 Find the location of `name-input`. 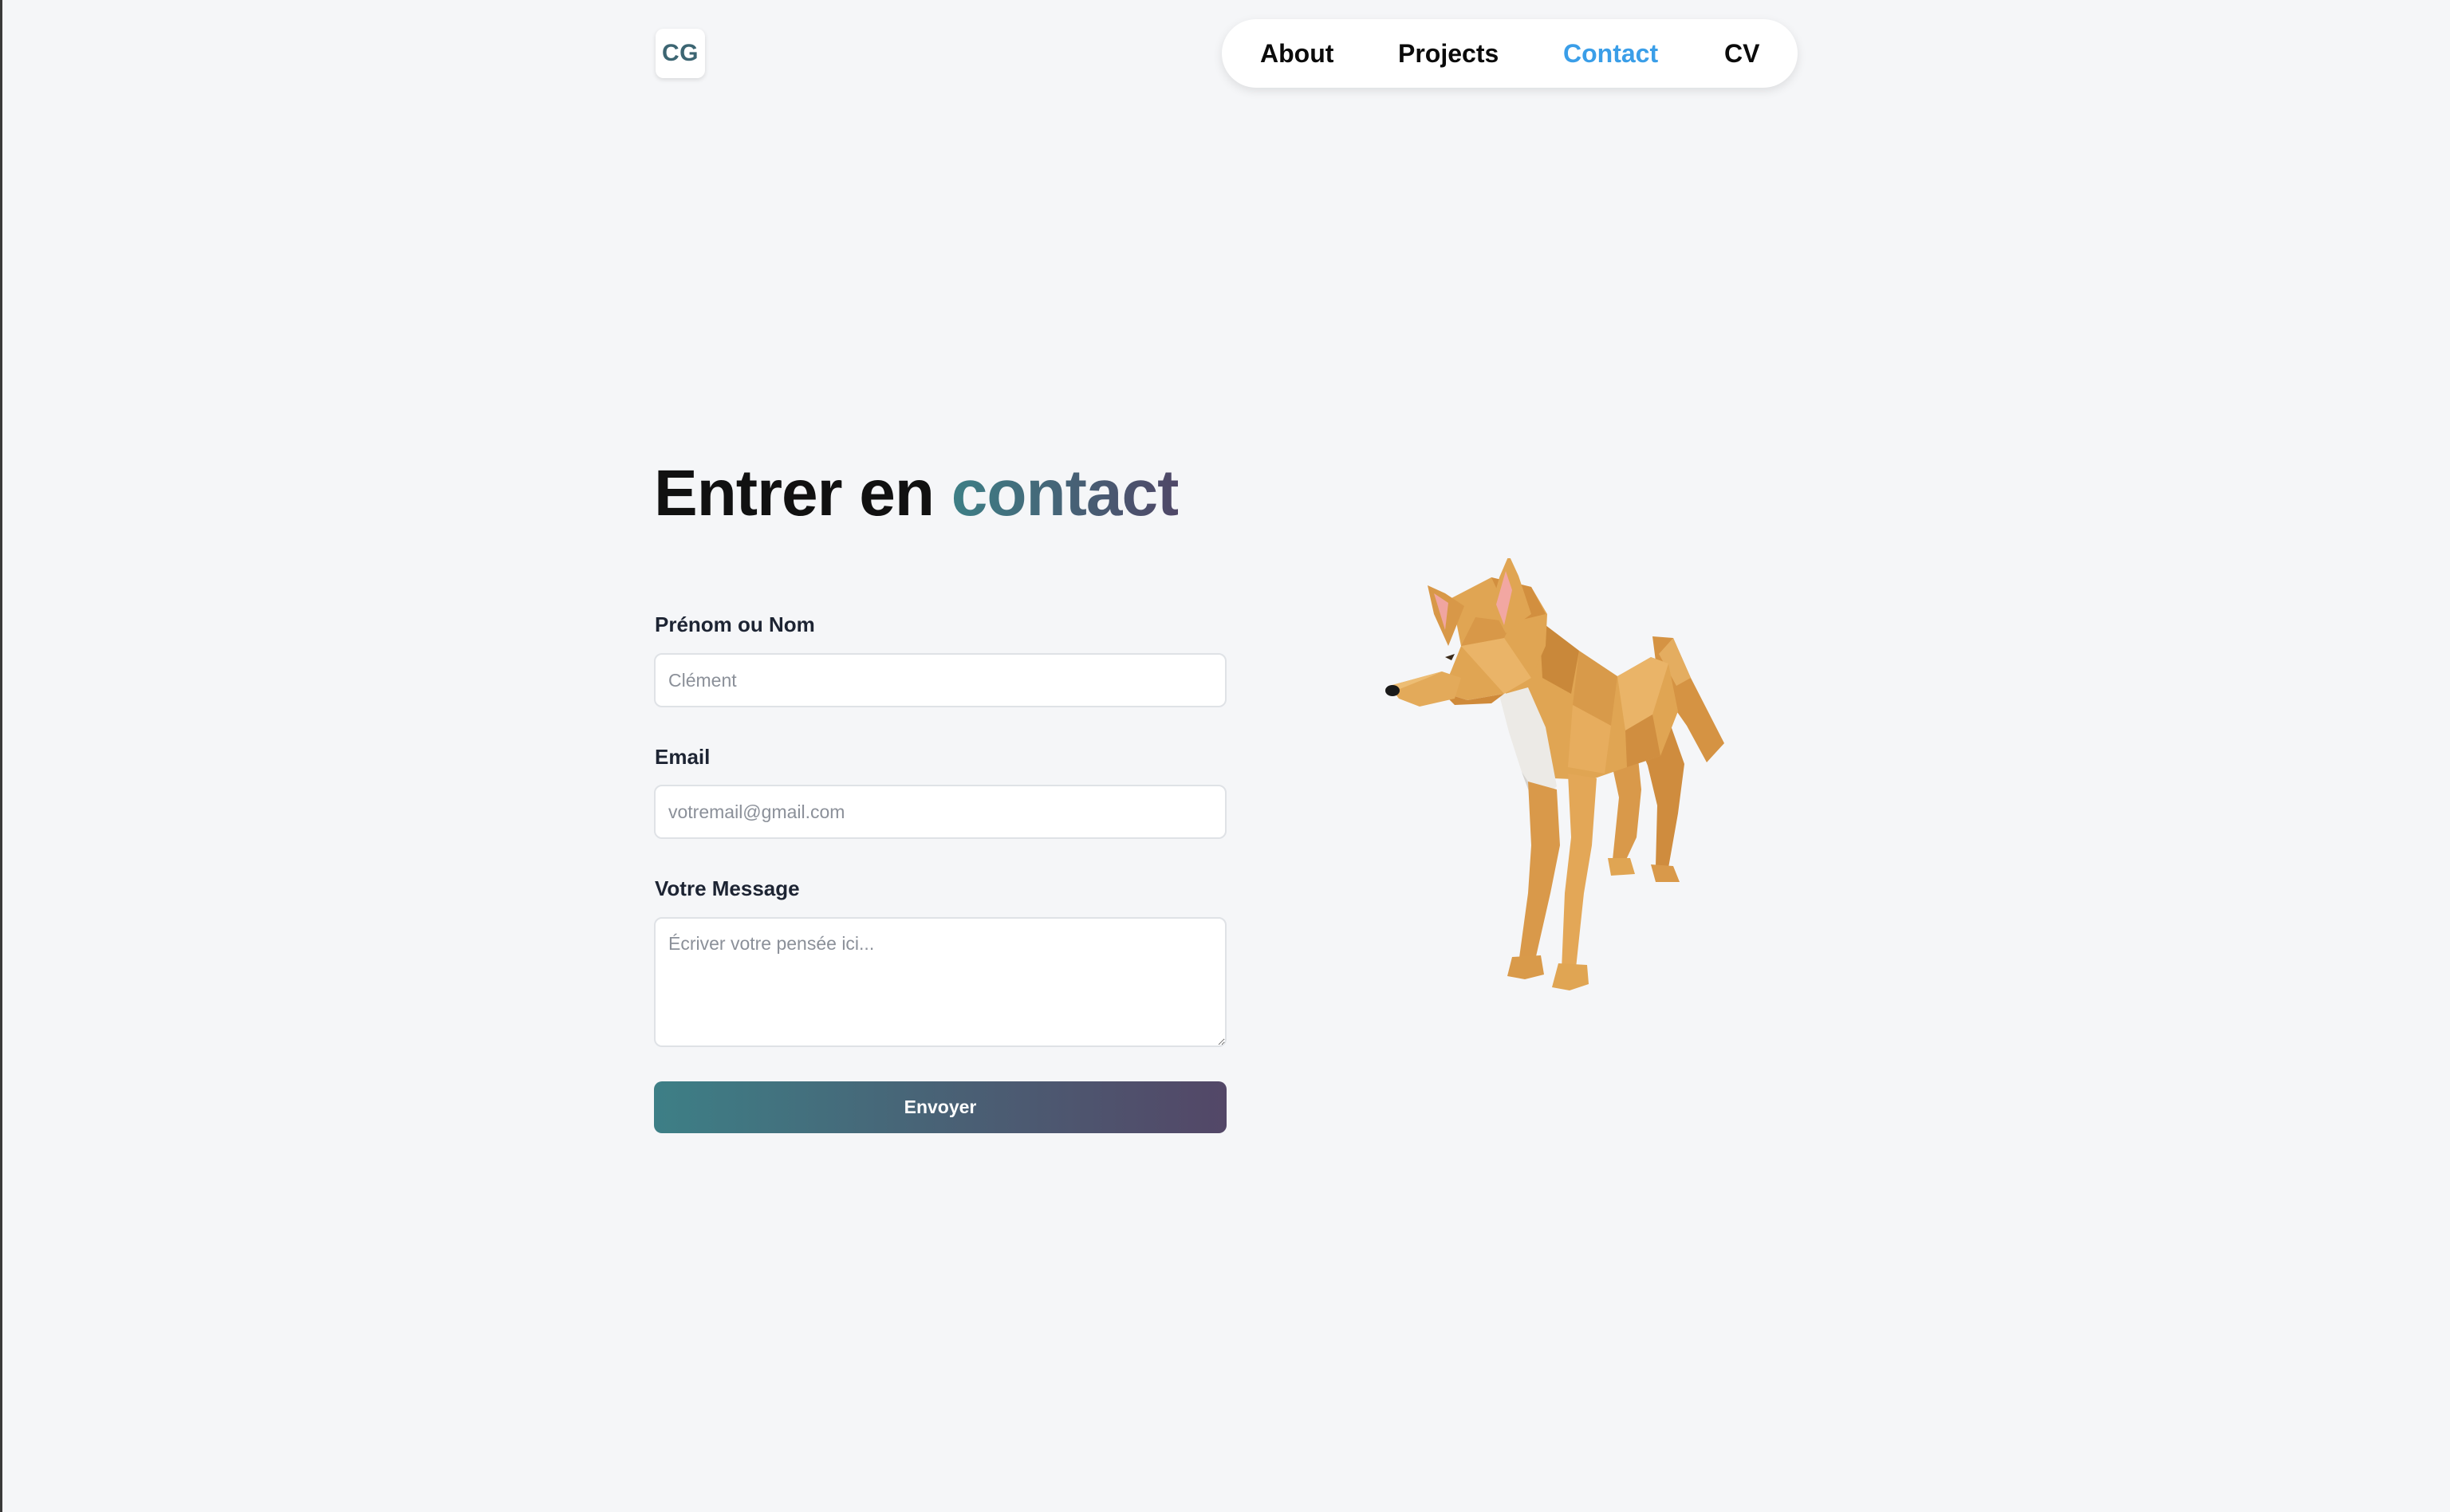

name-input is located at coordinates (940, 680).